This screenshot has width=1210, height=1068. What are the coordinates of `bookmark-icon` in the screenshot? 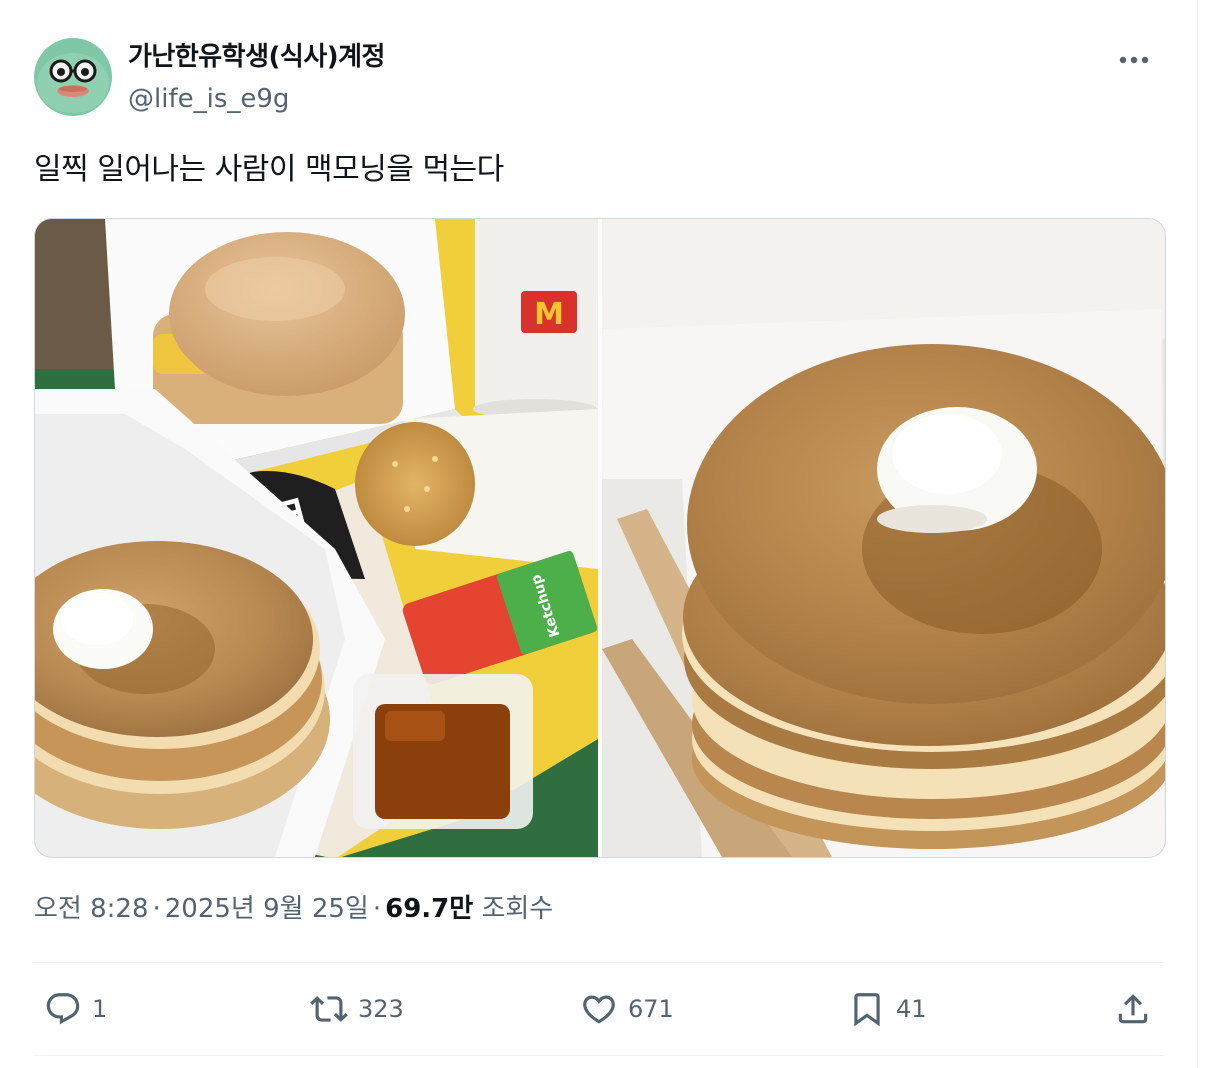 It's located at (867, 1010).